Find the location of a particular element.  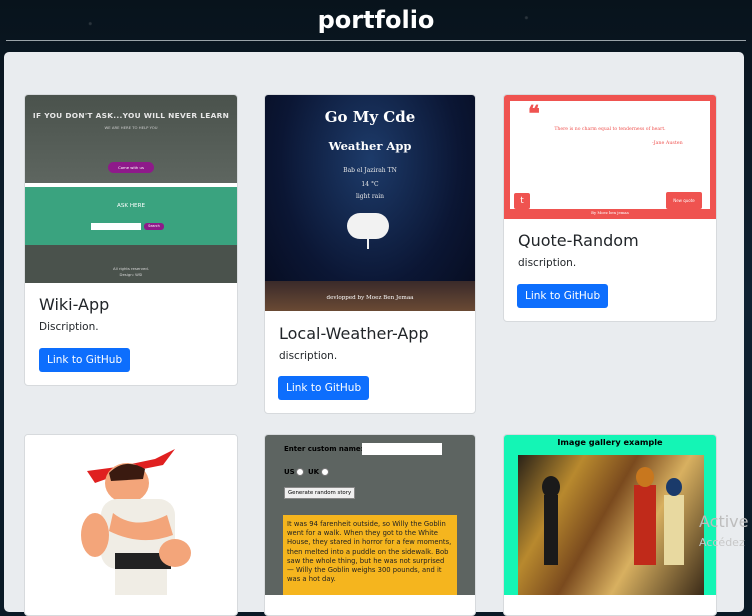

card-body: Quote-Random discription. is located at coordinates (578, 250).